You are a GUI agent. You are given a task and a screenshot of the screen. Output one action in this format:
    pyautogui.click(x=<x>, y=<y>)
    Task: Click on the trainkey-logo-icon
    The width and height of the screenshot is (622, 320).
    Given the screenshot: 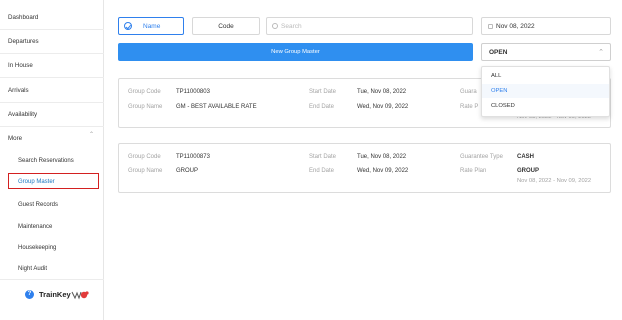 What is the action you would take?
    pyautogui.click(x=80, y=295)
    